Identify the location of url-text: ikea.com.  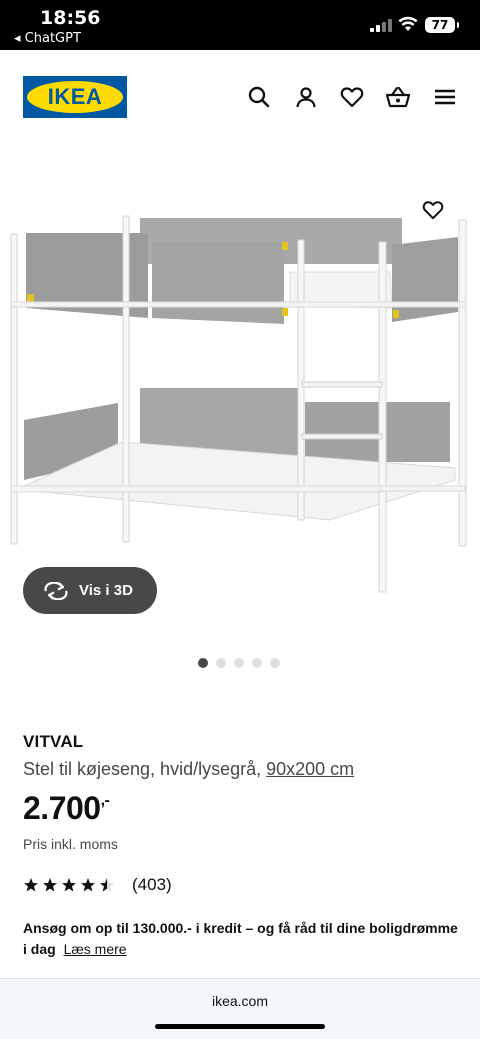
(240, 1001).